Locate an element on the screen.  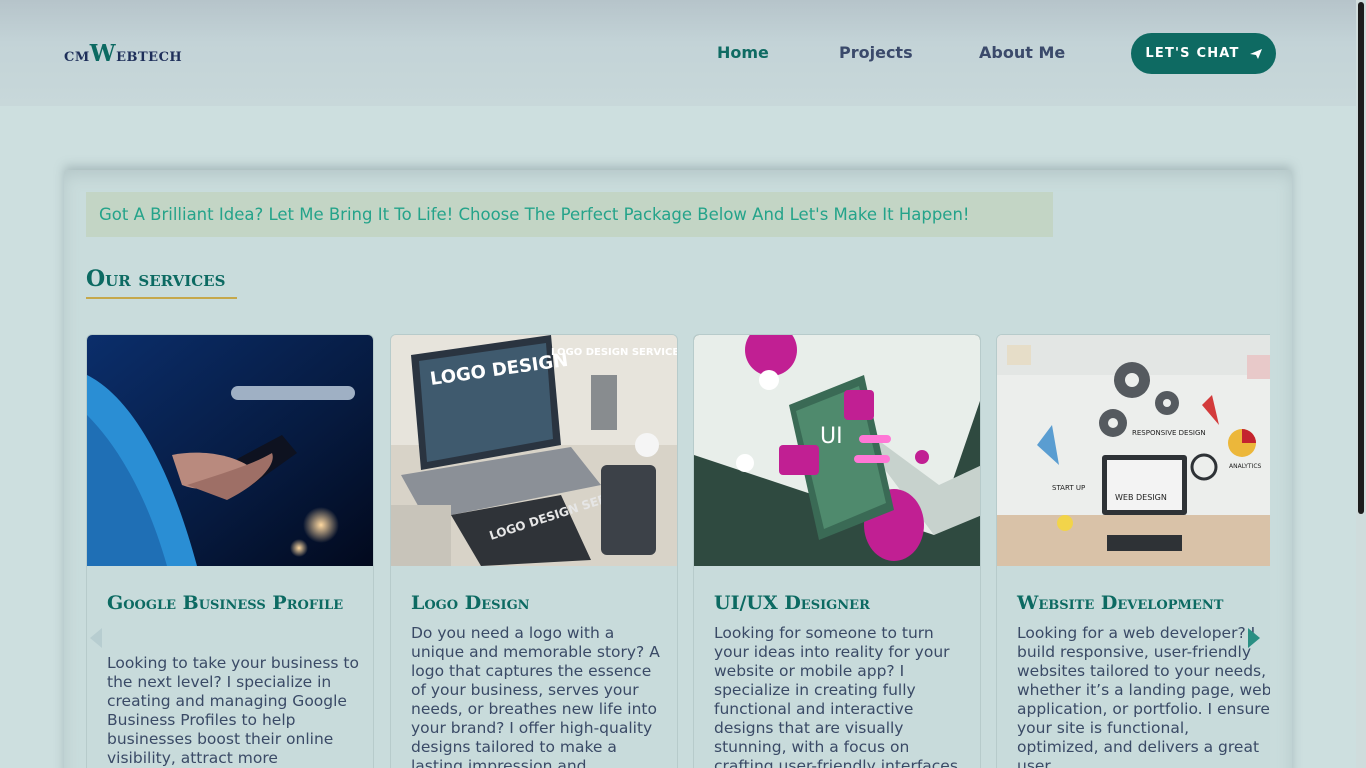
nav-home: Home is located at coordinates (743, 52).